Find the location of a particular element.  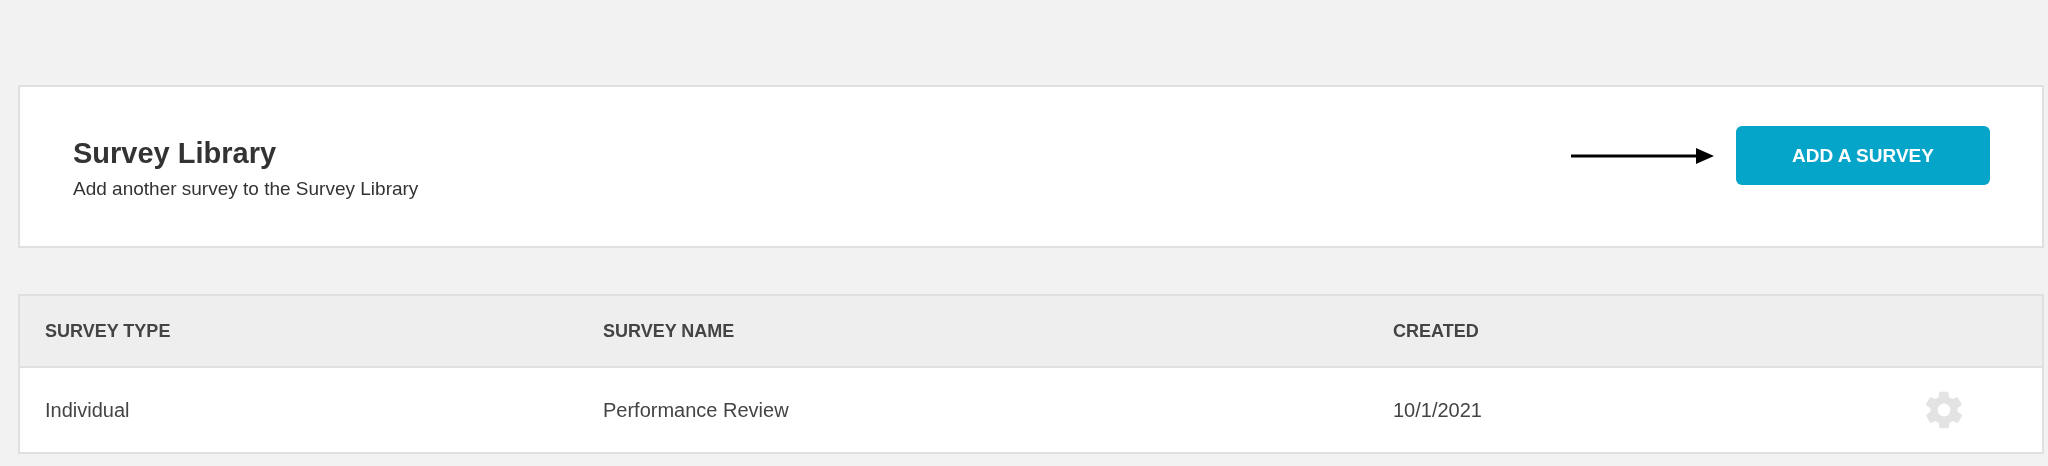

table-cell-text: 10/1/2021 is located at coordinates (1438, 410).